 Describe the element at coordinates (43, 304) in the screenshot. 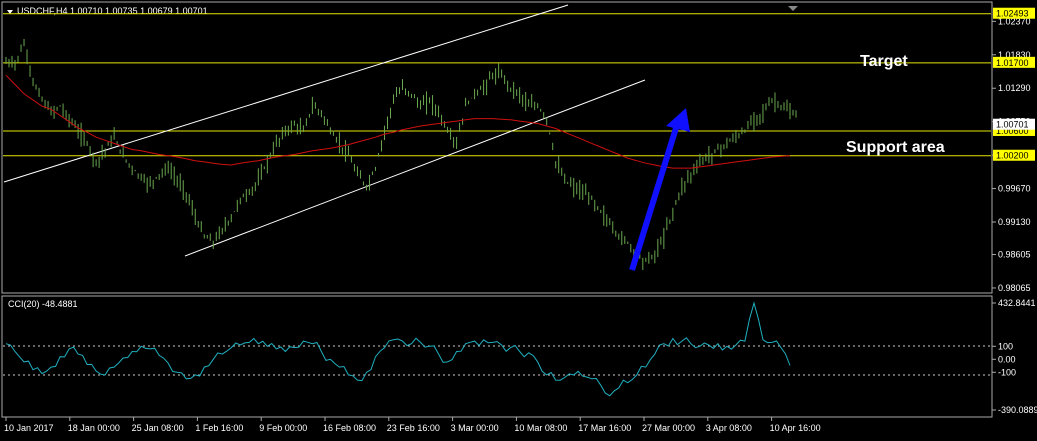

I see `cci-title: CCI(20) -48.4881` at that location.